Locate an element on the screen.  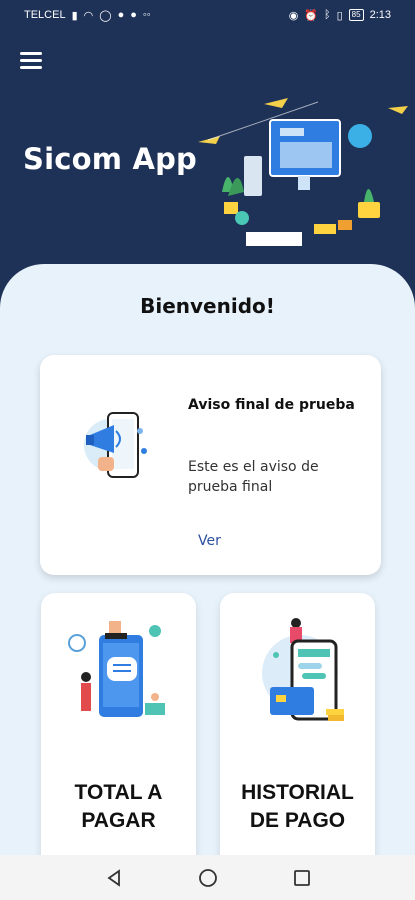
status-bar: TELCEL ▮ ◠ ◯ ● ● ◦◦ ◉ ⏰ ᛒ ▯ 85 2:13 is located at coordinates (207, 15).